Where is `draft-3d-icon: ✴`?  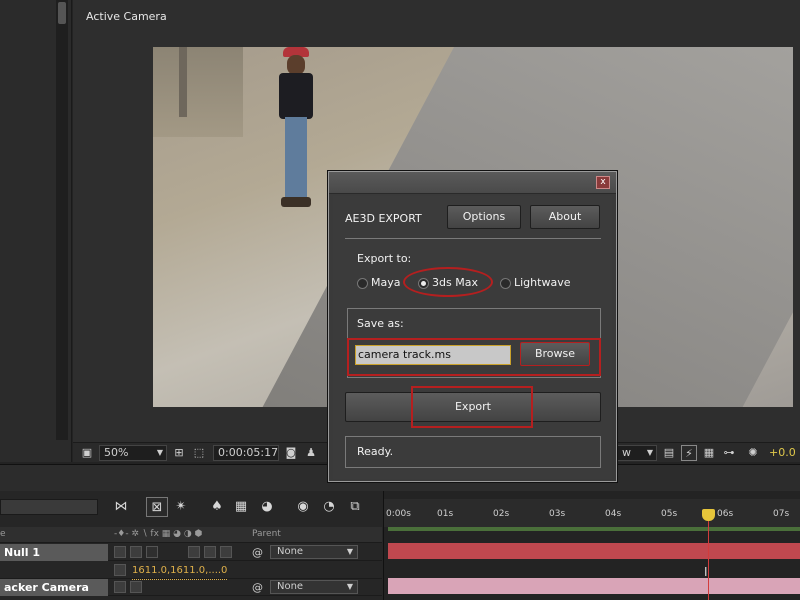 draft-3d-icon: ✴ is located at coordinates (181, 507).